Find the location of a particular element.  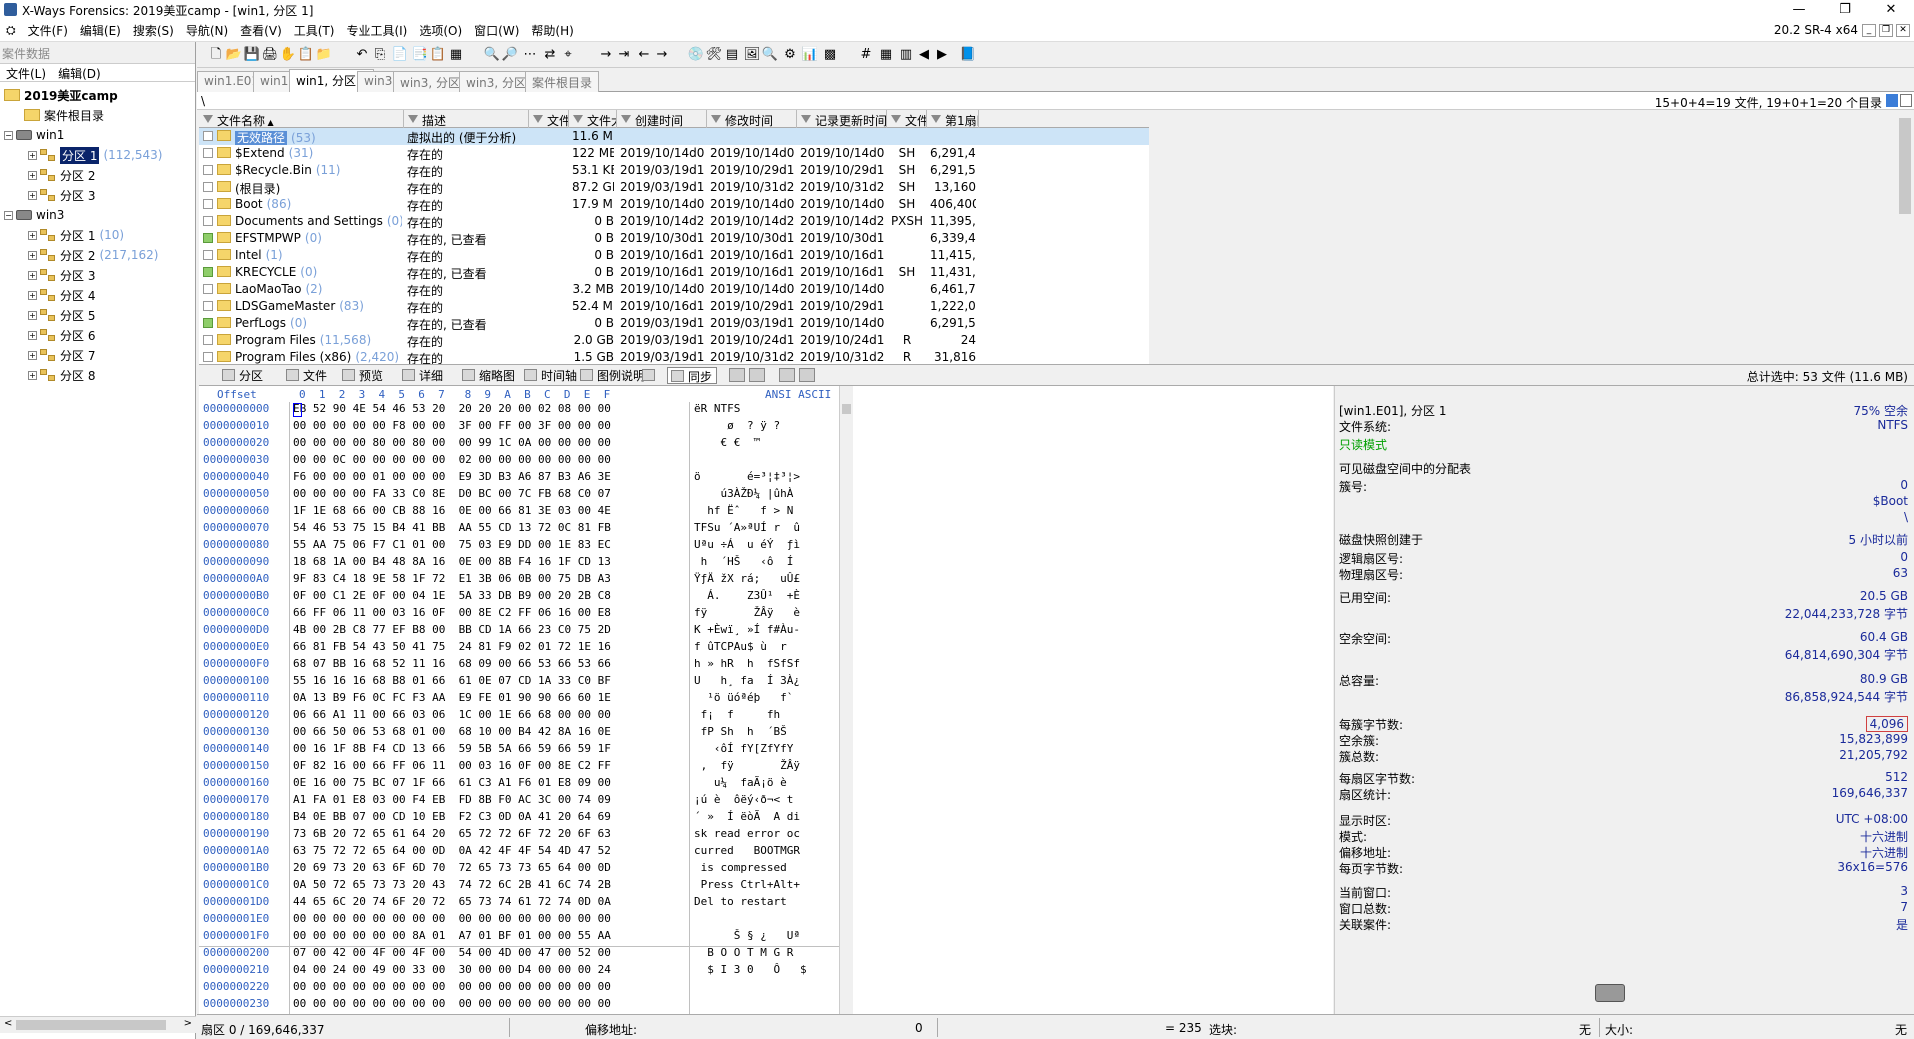

find-icon: 🔍 is located at coordinates (492, 55).